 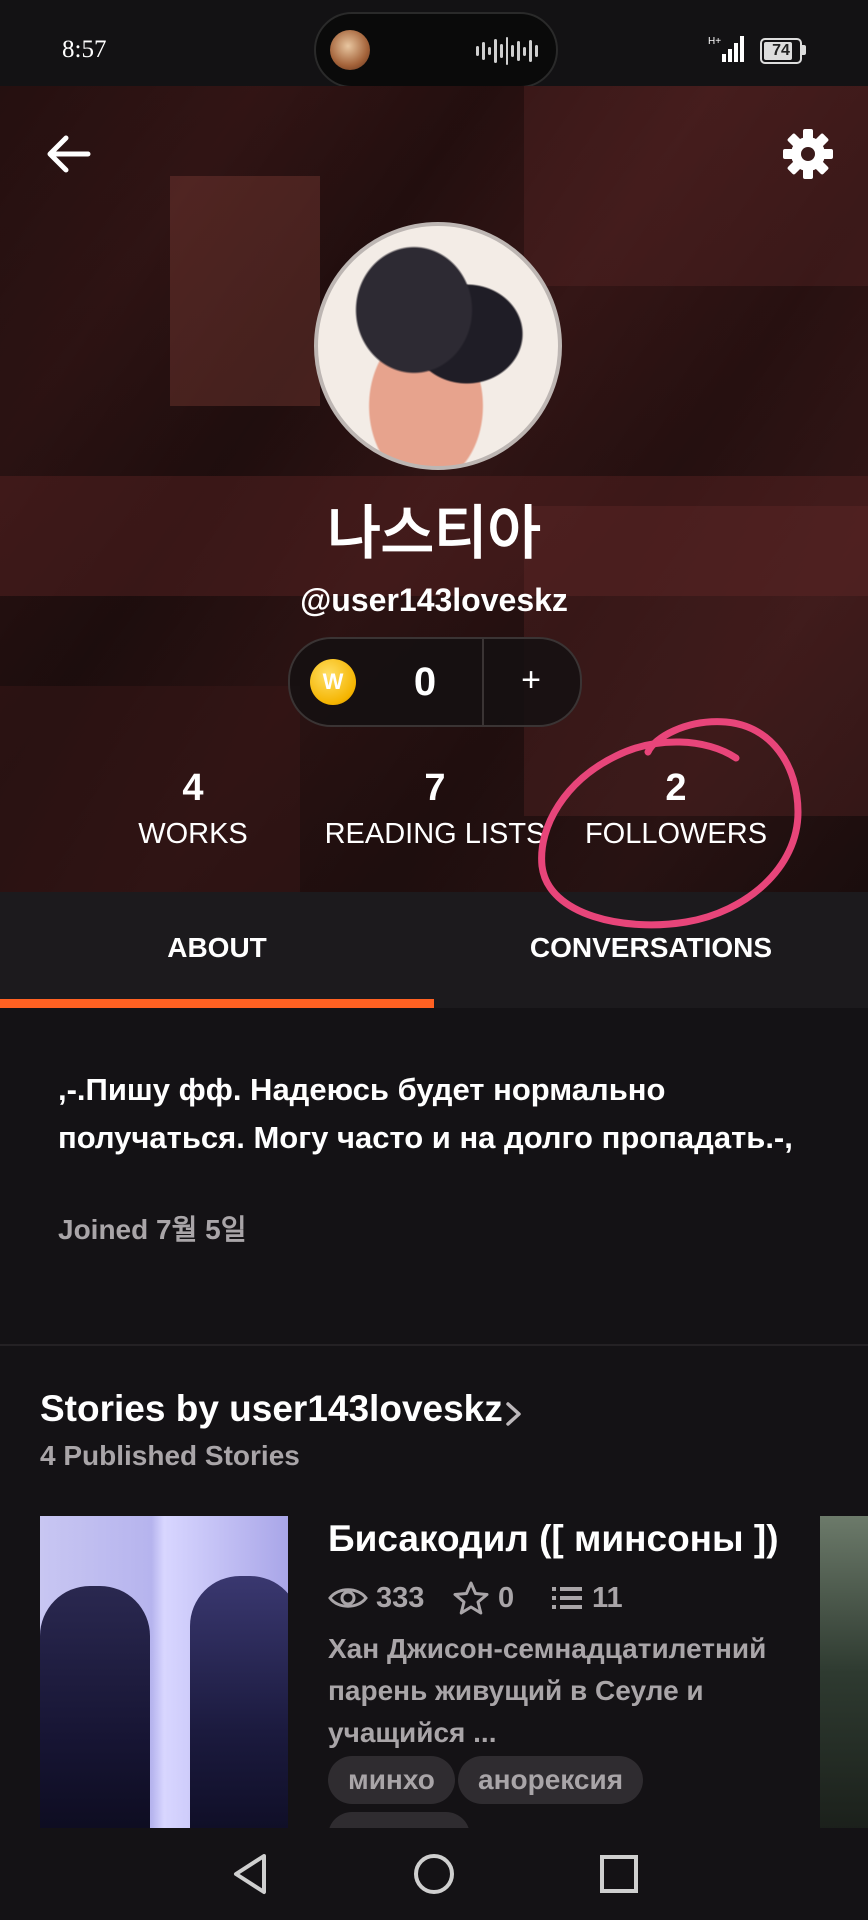 What do you see at coordinates (434, 533) in the screenshot?
I see `display-name: 나스티아` at bounding box center [434, 533].